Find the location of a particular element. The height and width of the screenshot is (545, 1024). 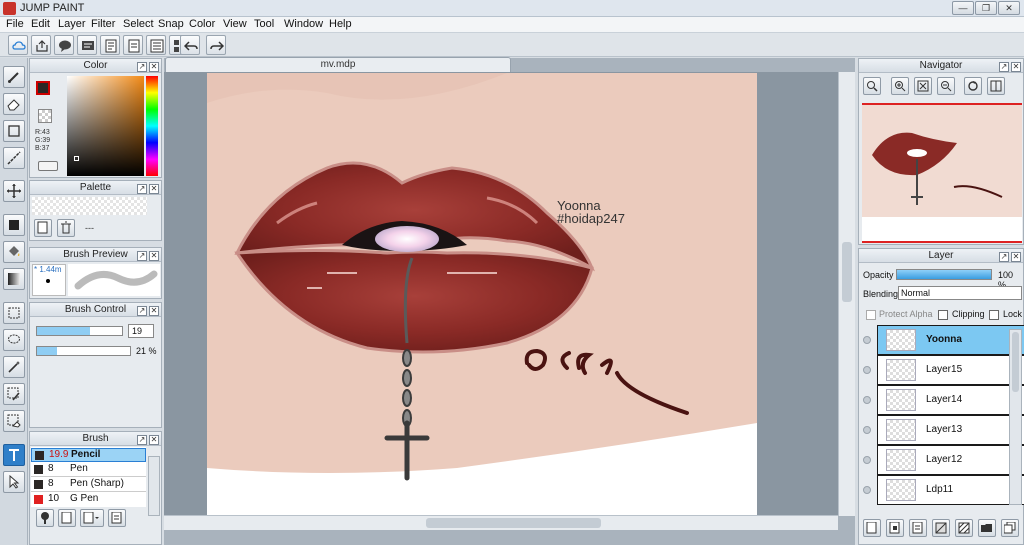

menu-color: Color is located at coordinates (202, 24).